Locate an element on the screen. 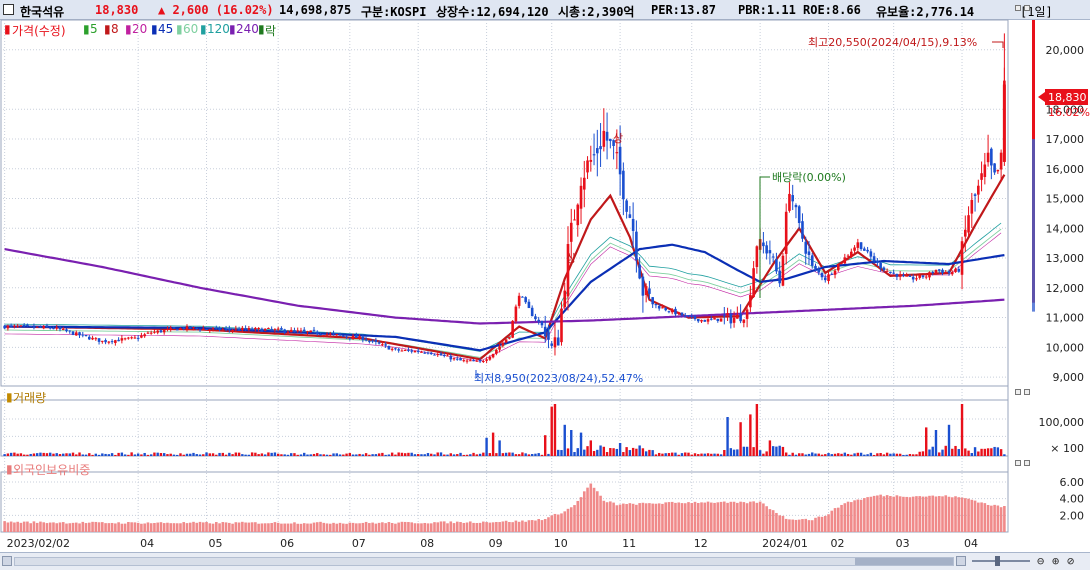 This screenshot has width=1090, height=570. last-candle-body is located at coordinates (1004, 123).